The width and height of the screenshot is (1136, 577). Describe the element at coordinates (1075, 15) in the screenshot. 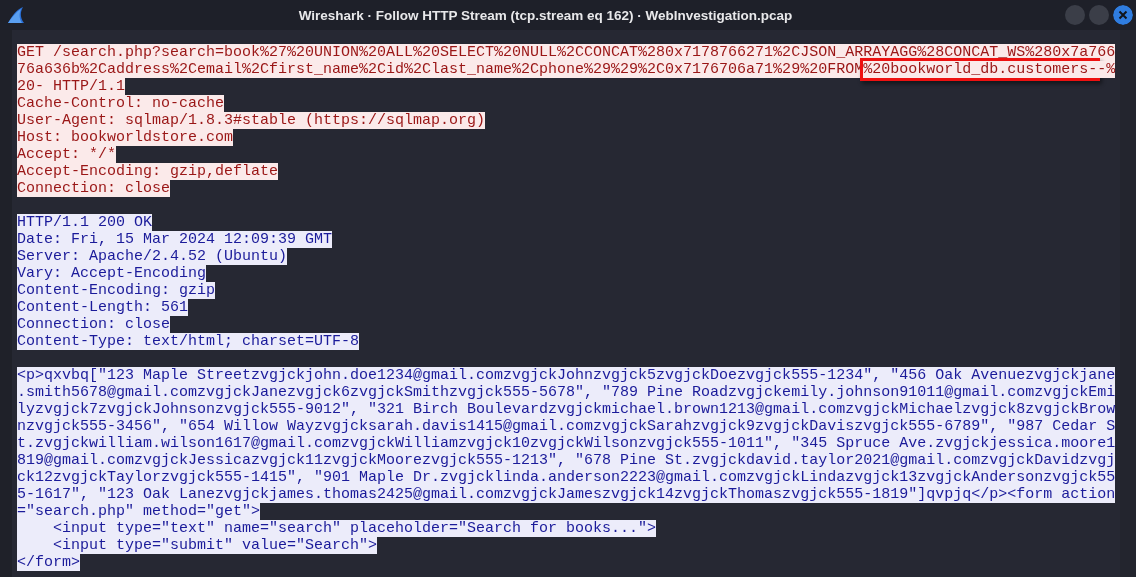

I see `minimize-button` at that location.